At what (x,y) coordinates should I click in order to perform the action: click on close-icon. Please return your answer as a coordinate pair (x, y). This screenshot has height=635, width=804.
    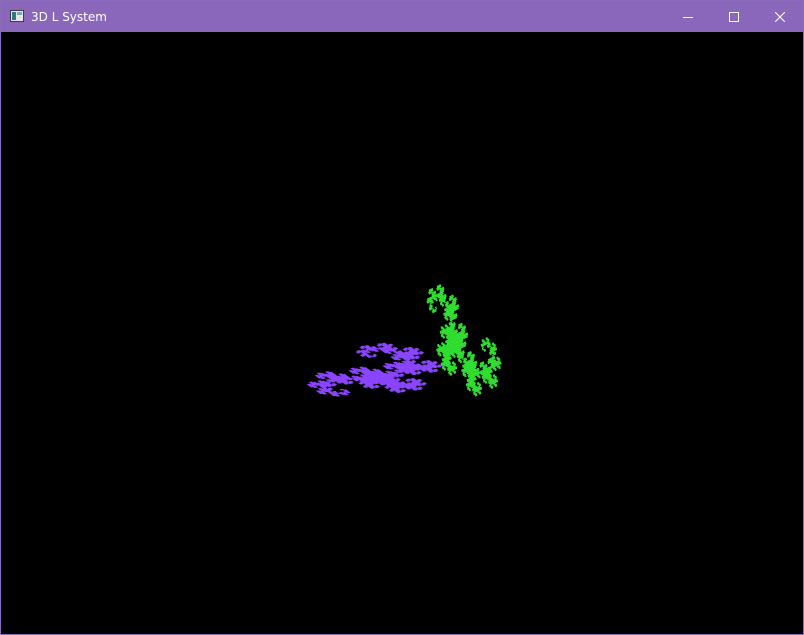
    Looking at the image, I should click on (780, 16).